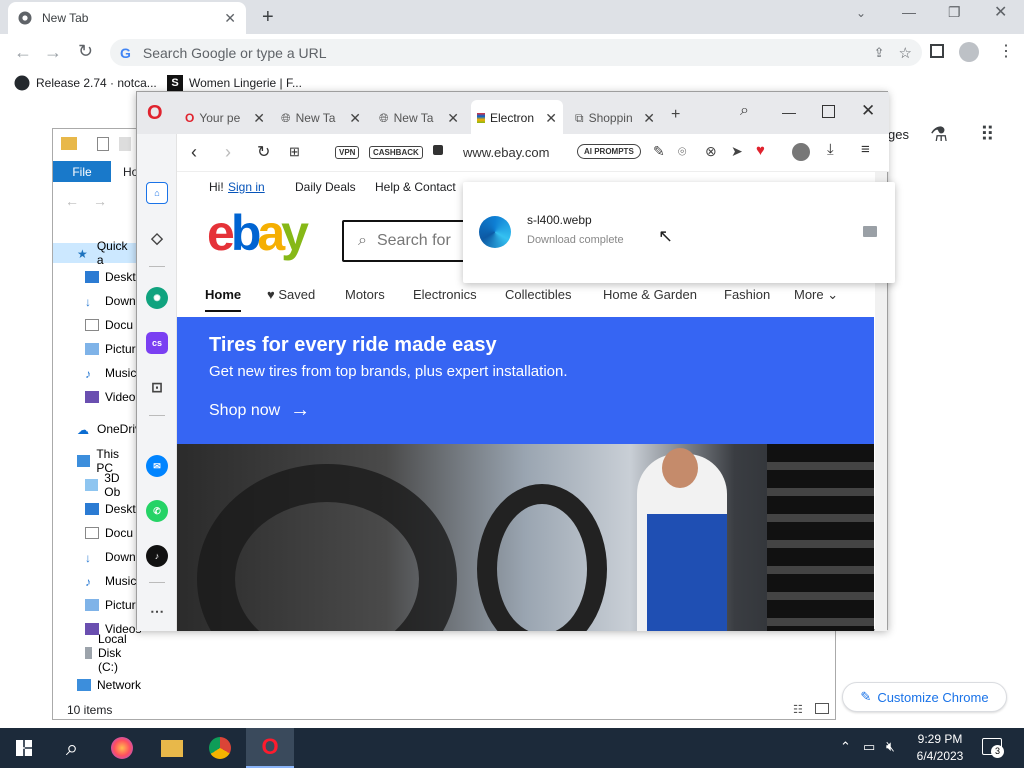  Describe the element at coordinates (172, 748) in the screenshot. I see `explorer-taskbar` at that location.